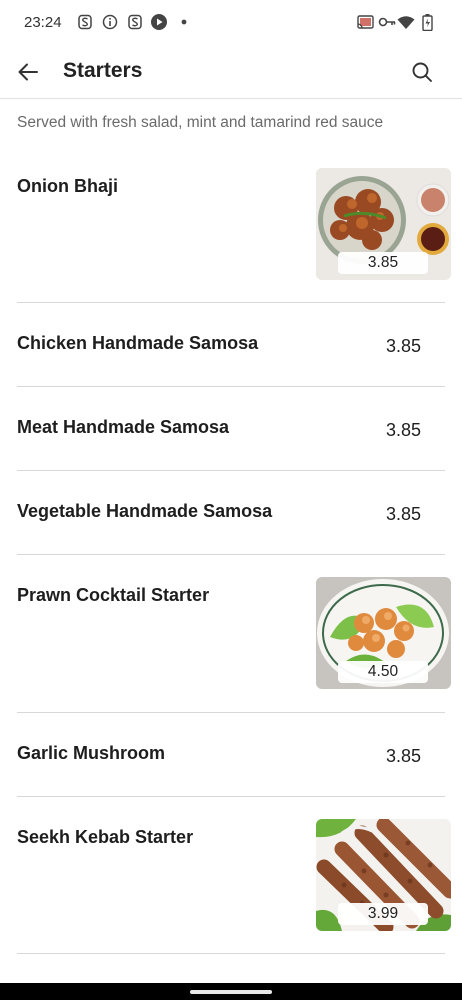 The width and height of the screenshot is (462, 1000). What do you see at coordinates (383, 224) in the screenshot?
I see `onion-bhaji-photo: 3.85` at bounding box center [383, 224].